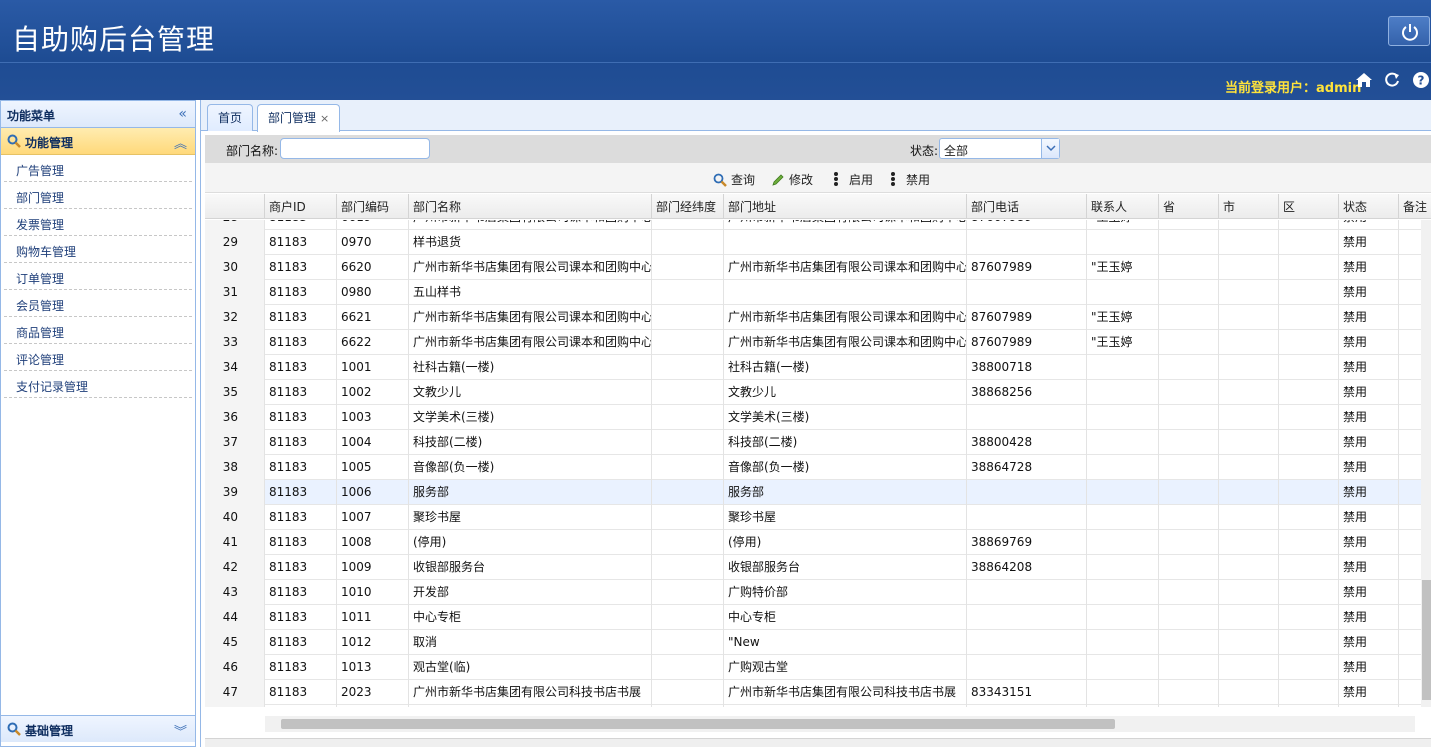 Image resolution: width=1431 pixels, height=747 pixels. Describe the element at coordinates (230, 117) in the screenshot. I see `tab-home: 首页` at that location.